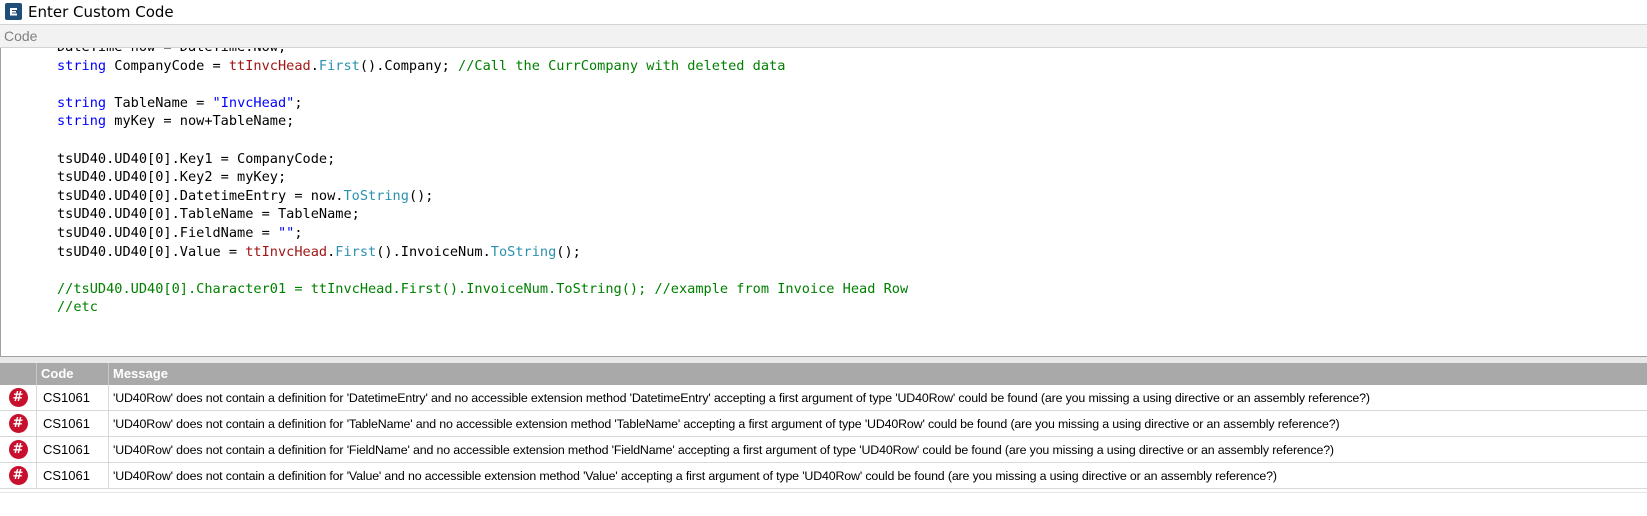 The width and height of the screenshot is (1647, 516). What do you see at coordinates (482, 307) in the screenshot?
I see `code-line: //etc` at bounding box center [482, 307].